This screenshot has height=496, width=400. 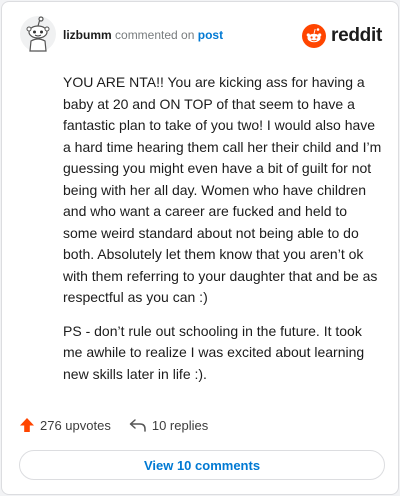 I want to click on post-link: post, so click(x=210, y=35).